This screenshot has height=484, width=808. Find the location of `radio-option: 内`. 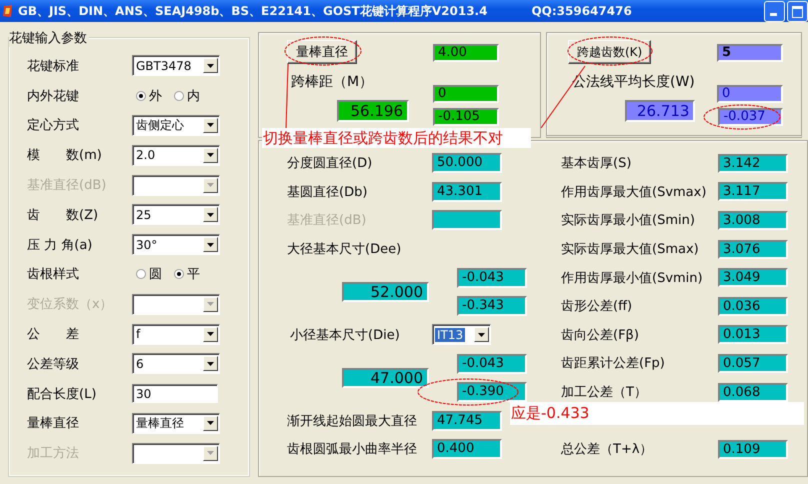

radio-option: 内 is located at coordinates (187, 95).